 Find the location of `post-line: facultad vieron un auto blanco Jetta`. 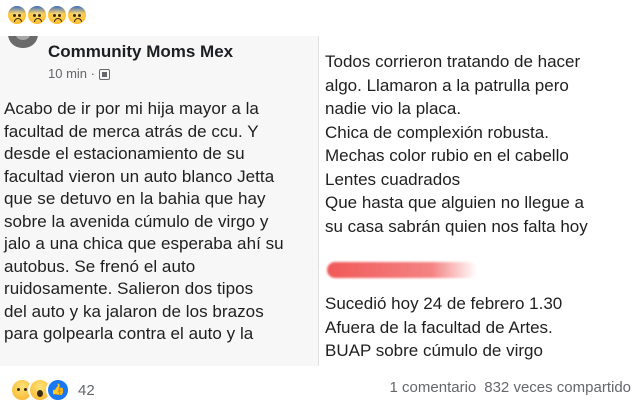

post-line: facultad vieron un auto blanco Jetta is located at coordinates (139, 176).